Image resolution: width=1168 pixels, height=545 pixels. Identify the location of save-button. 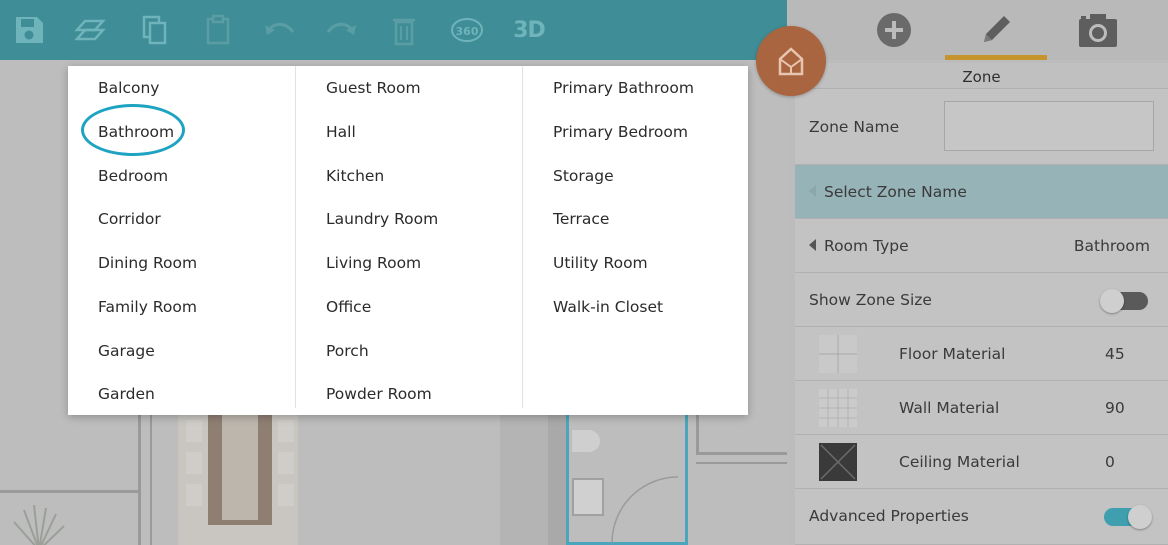
(29, 30).